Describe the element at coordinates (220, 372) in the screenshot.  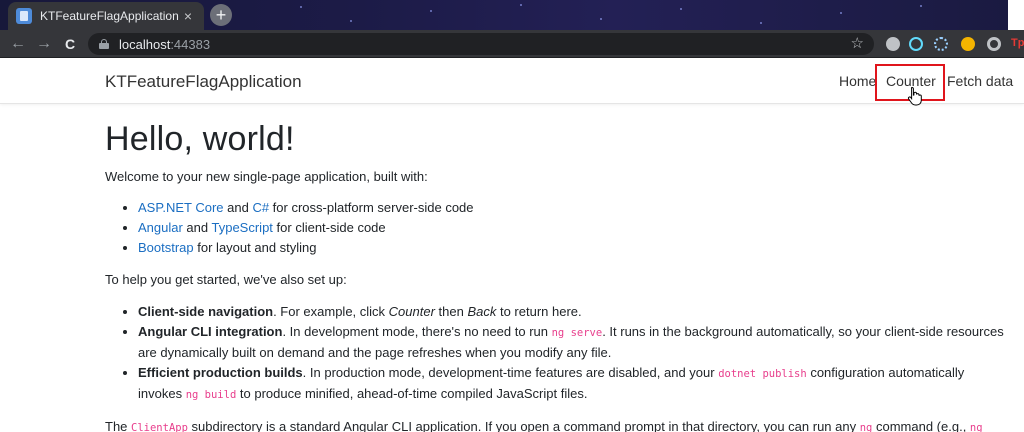
I see `feature-title: Efficient production builds` at that location.